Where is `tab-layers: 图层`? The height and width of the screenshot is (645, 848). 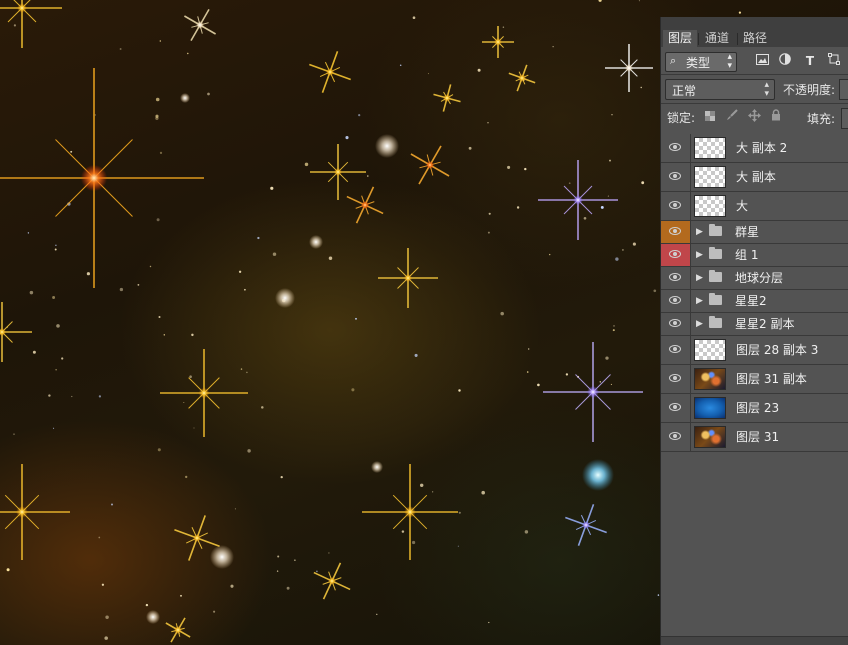 tab-layers: 图层 is located at coordinates (680, 38).